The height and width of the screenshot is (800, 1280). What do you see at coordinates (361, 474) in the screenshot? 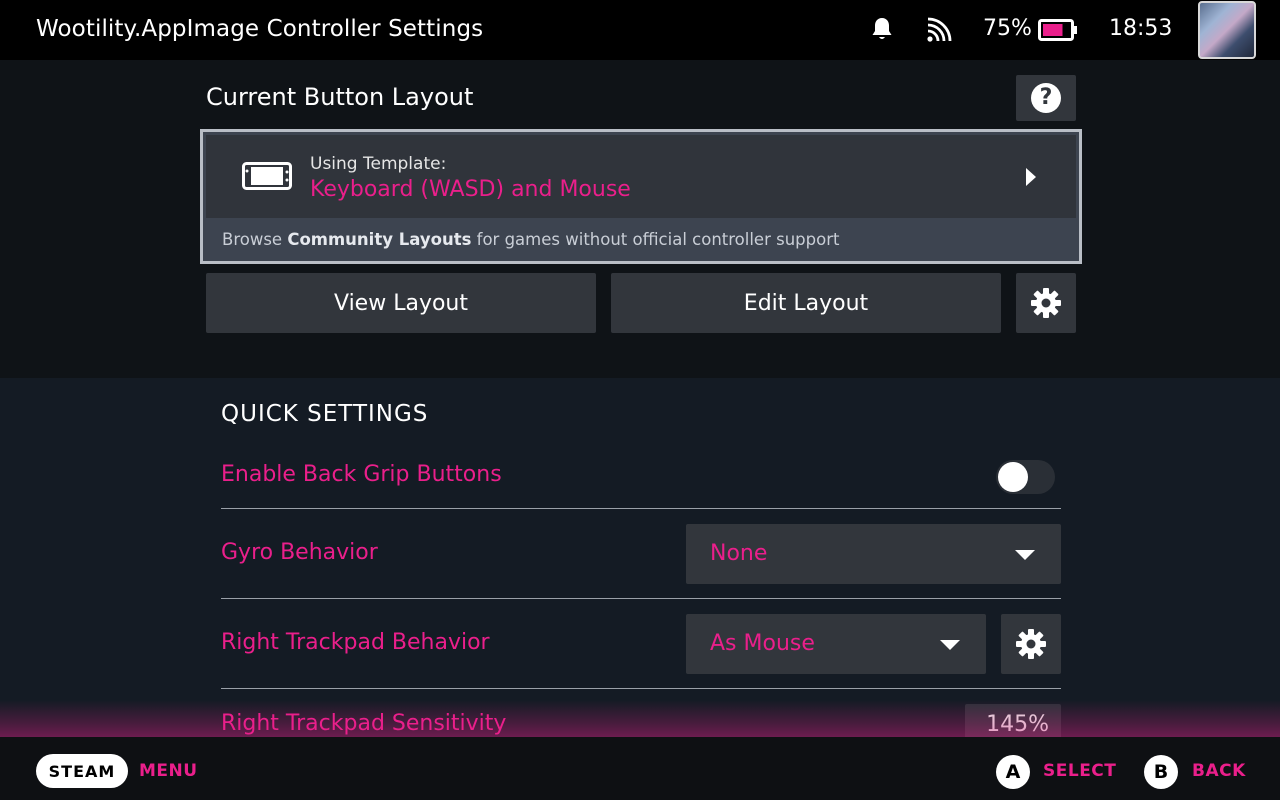
I see `back-grip-label: Enable Back Grip Buttons` at bounding box center [361, 474].